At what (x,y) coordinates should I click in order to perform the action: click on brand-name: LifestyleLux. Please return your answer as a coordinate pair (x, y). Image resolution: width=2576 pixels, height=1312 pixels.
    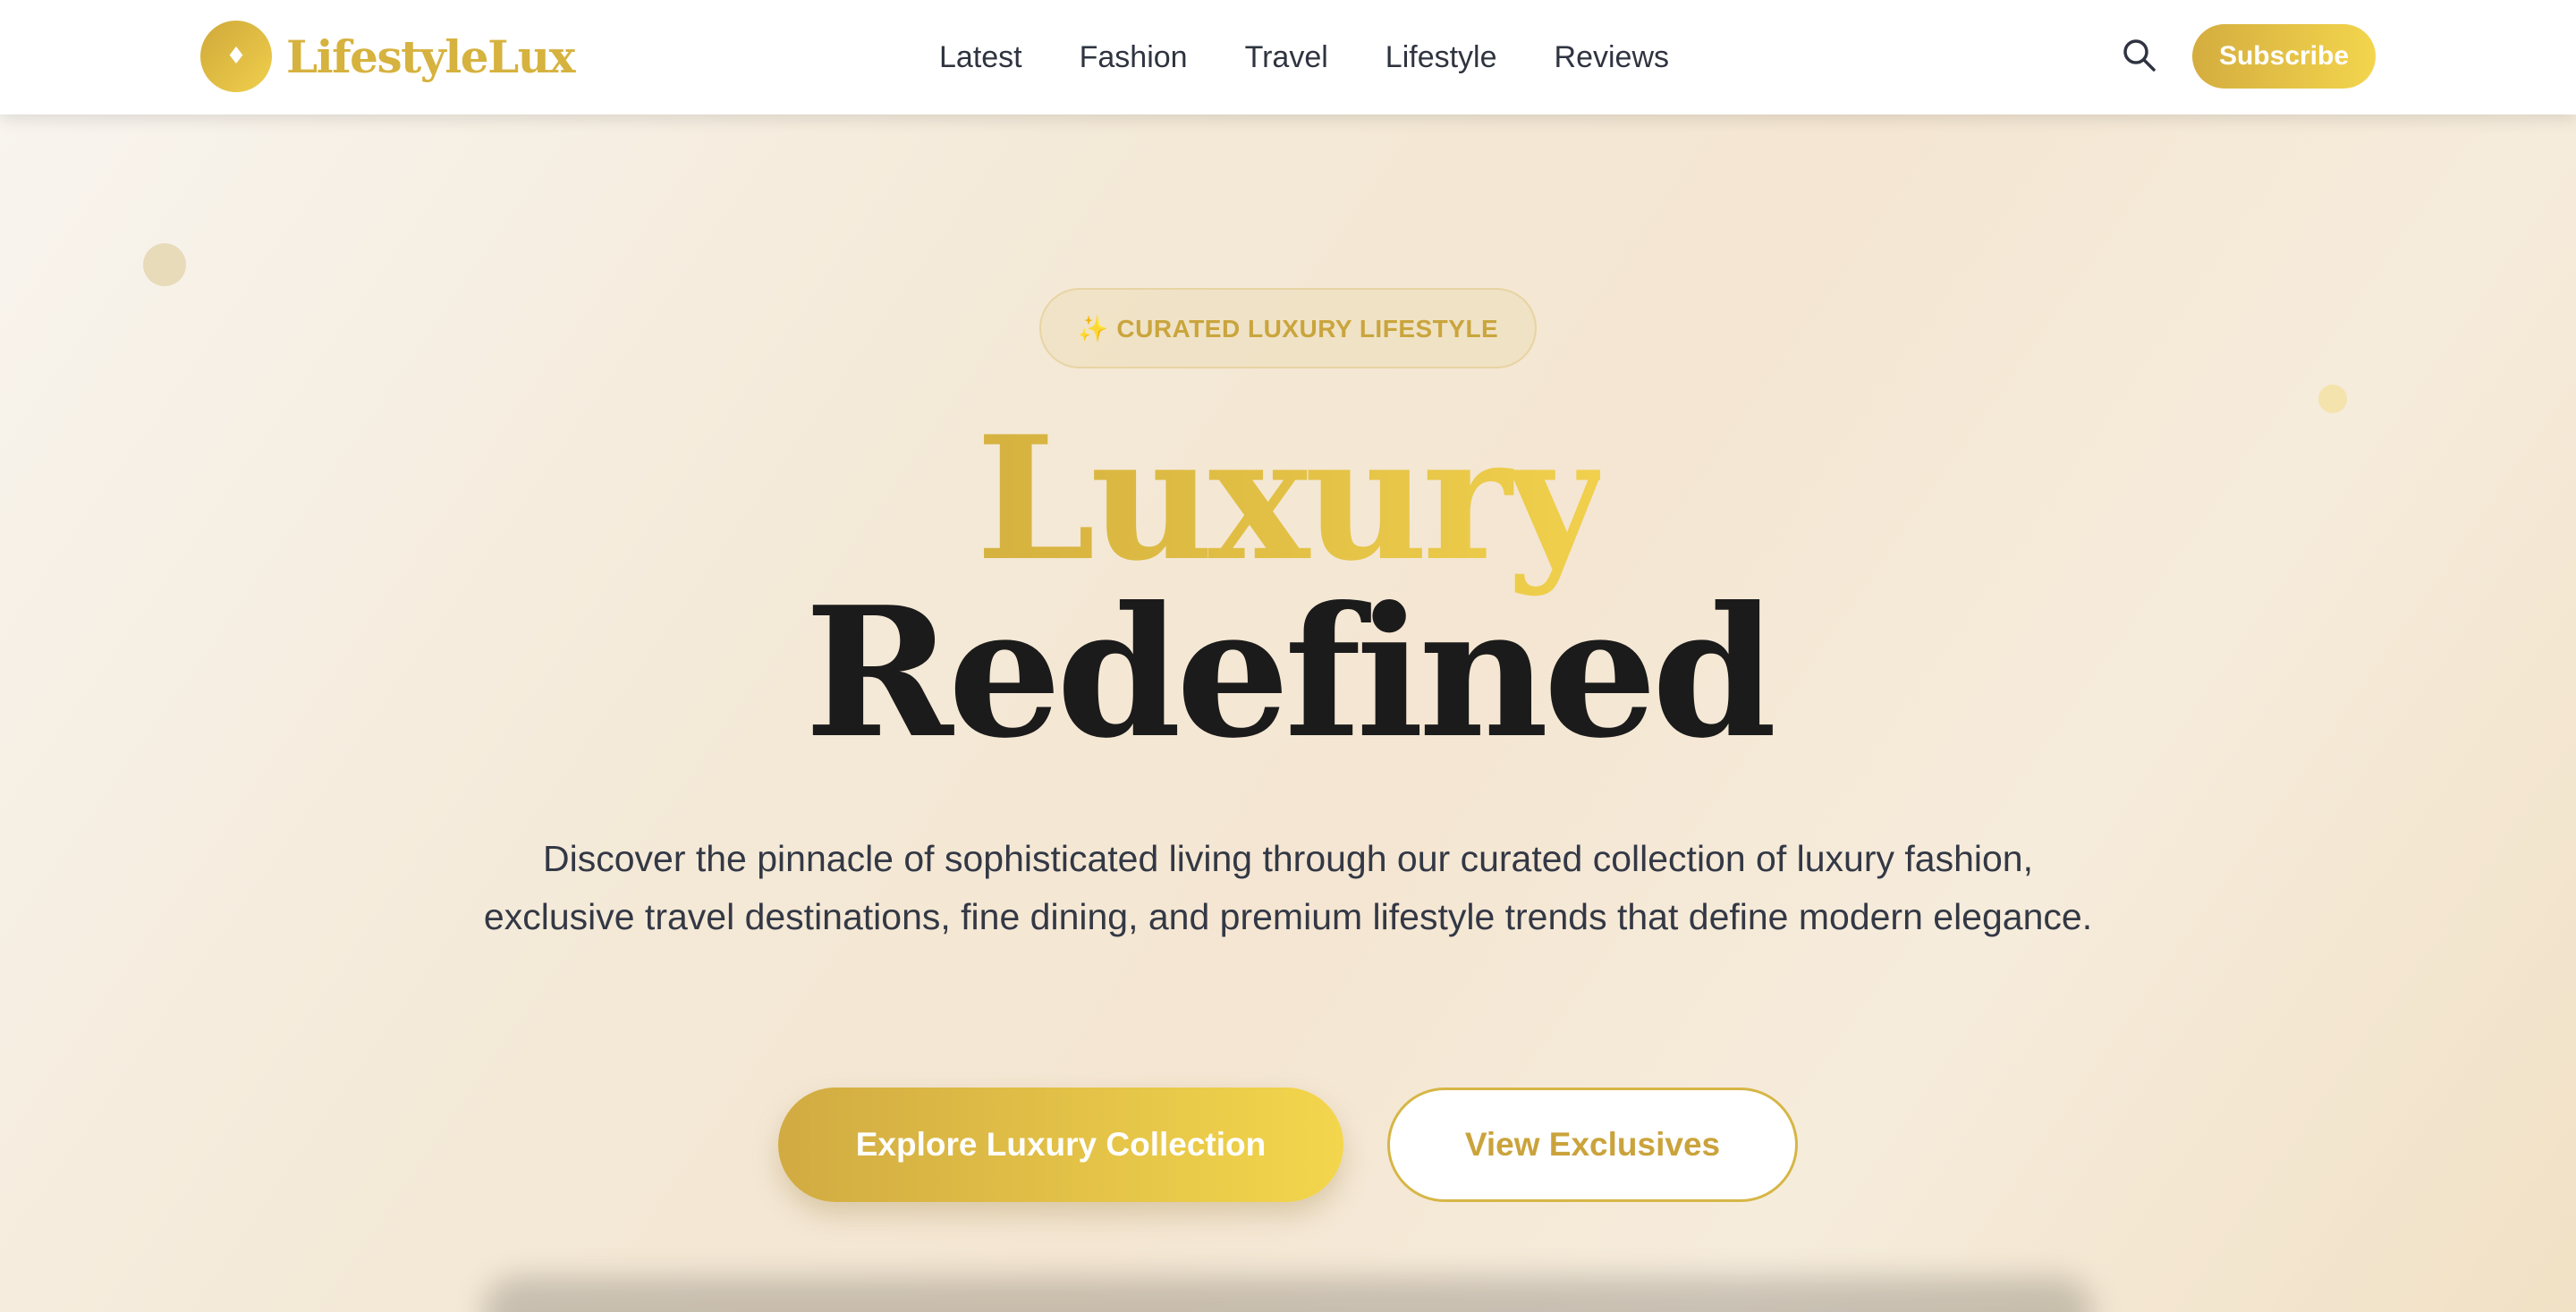
    Looking at the image, I should click on (430, 57).